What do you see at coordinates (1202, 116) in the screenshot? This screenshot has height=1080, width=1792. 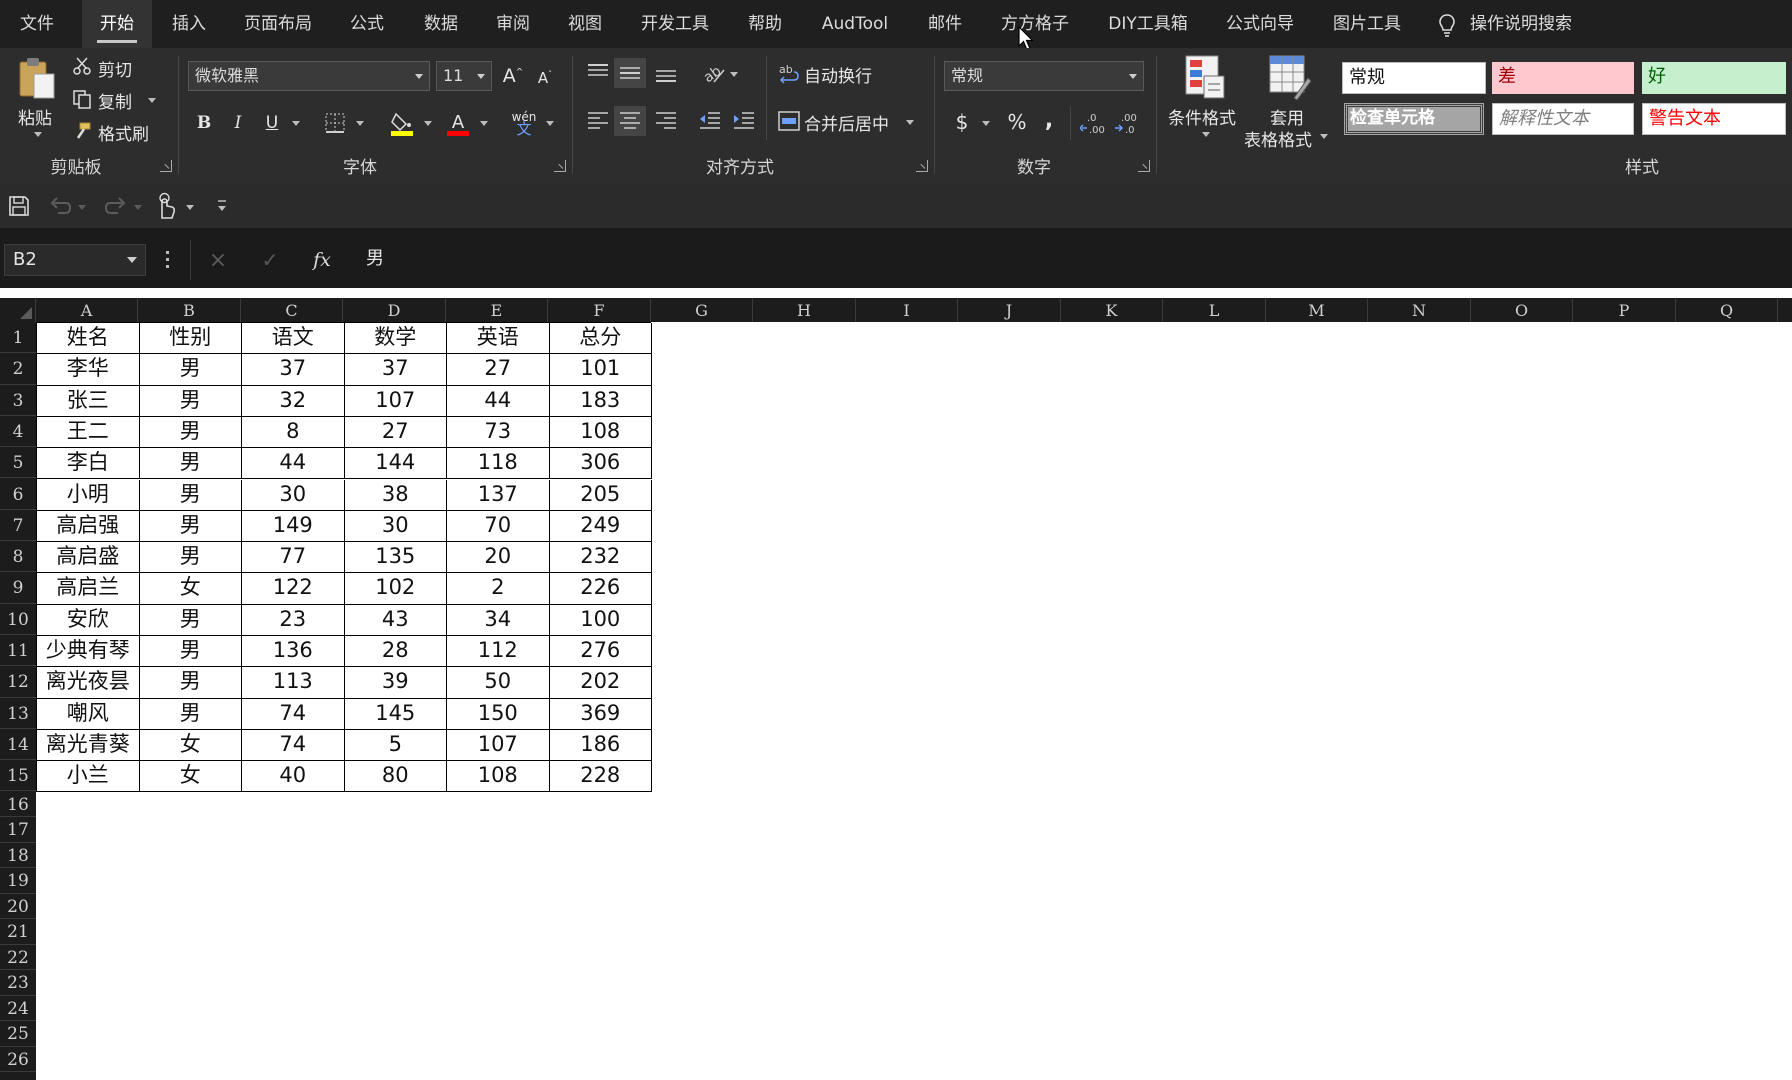 I see `conditional-formatting-button: 条件格式` at bounding box center [1202, 116].